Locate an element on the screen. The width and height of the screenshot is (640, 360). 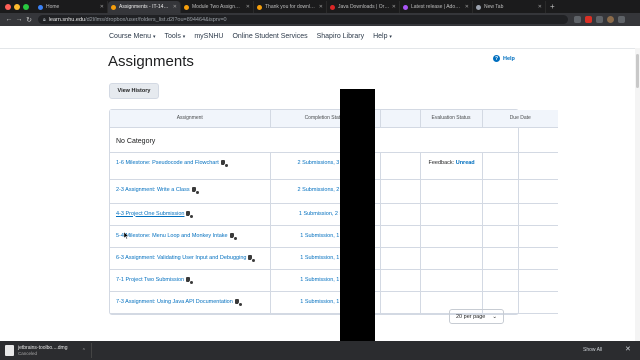
view-history-button: View History is located at coordinates (134, 91).